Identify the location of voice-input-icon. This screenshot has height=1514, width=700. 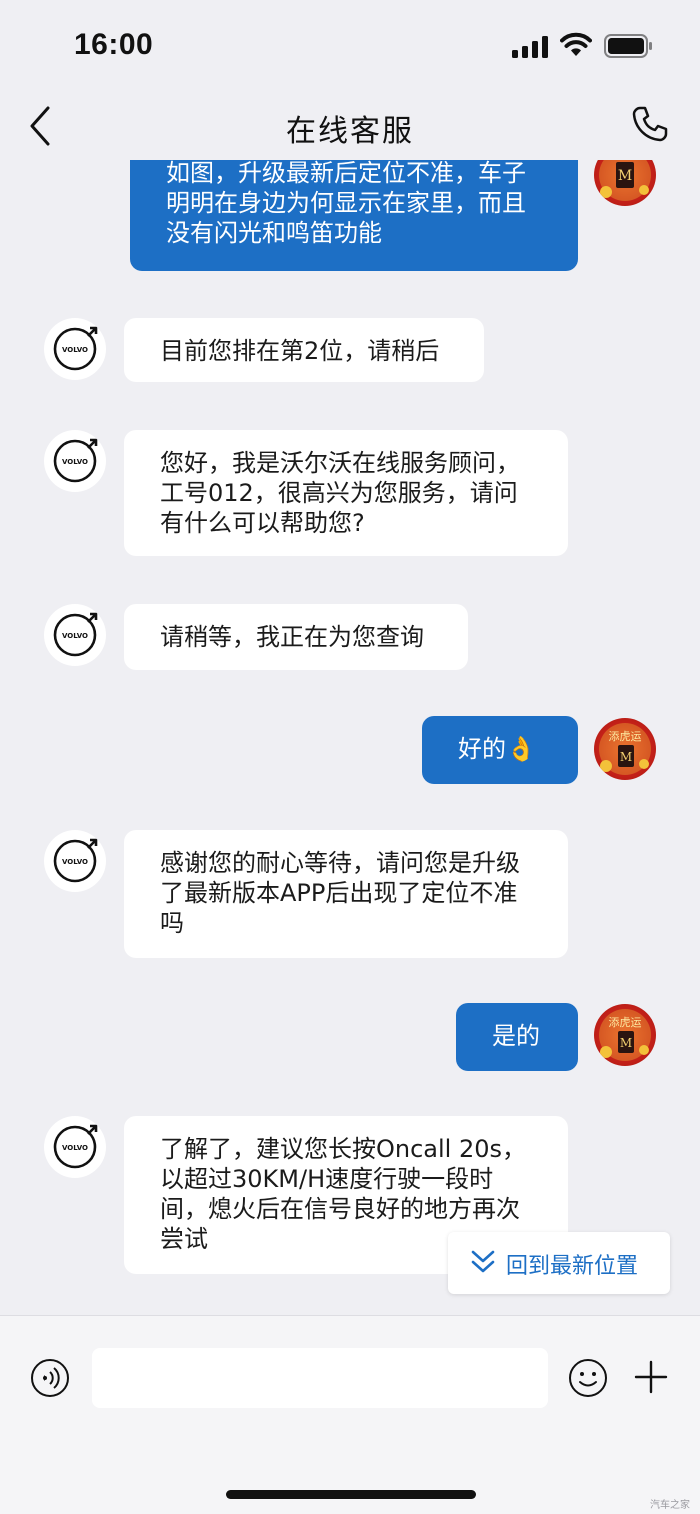
(50, 1378).